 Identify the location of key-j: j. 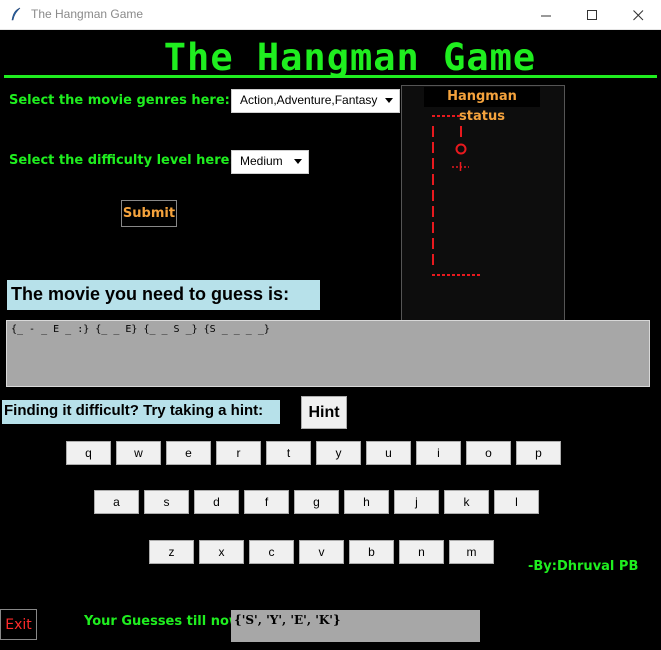
(416, 502).